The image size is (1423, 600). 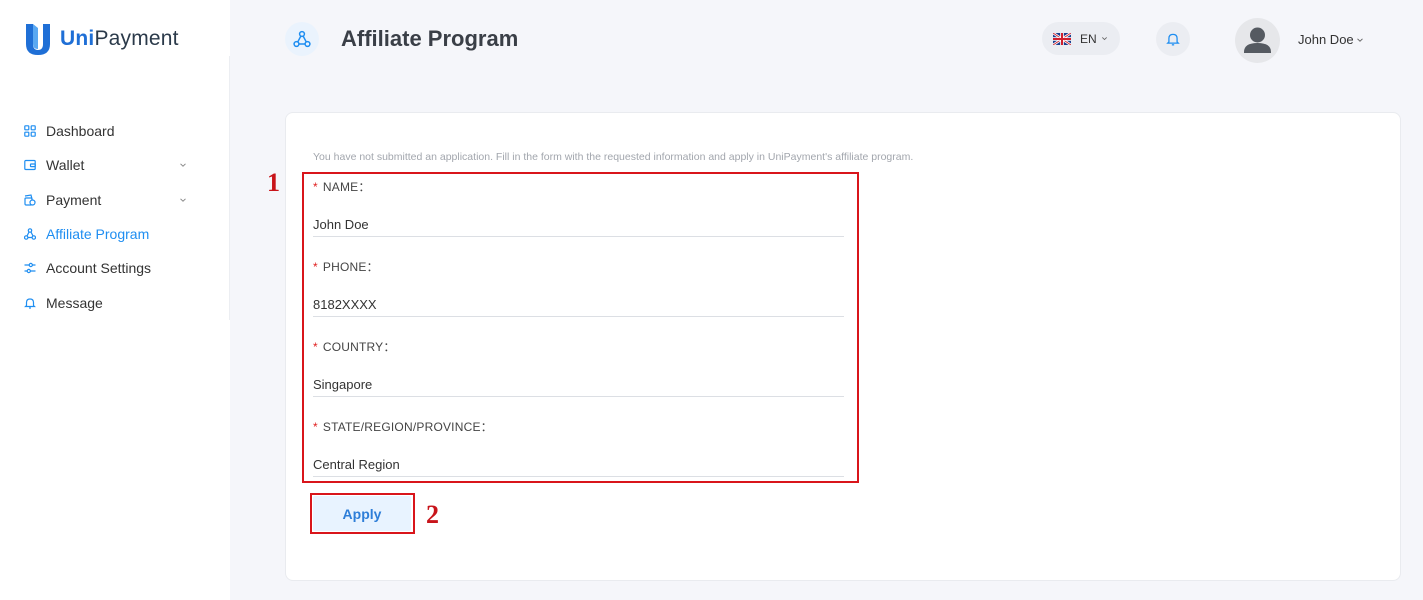 What do you see at coordinates (1326, 39) in the screenshot?
I see `user-name: John Doe` at bounding box center [1326, 39].